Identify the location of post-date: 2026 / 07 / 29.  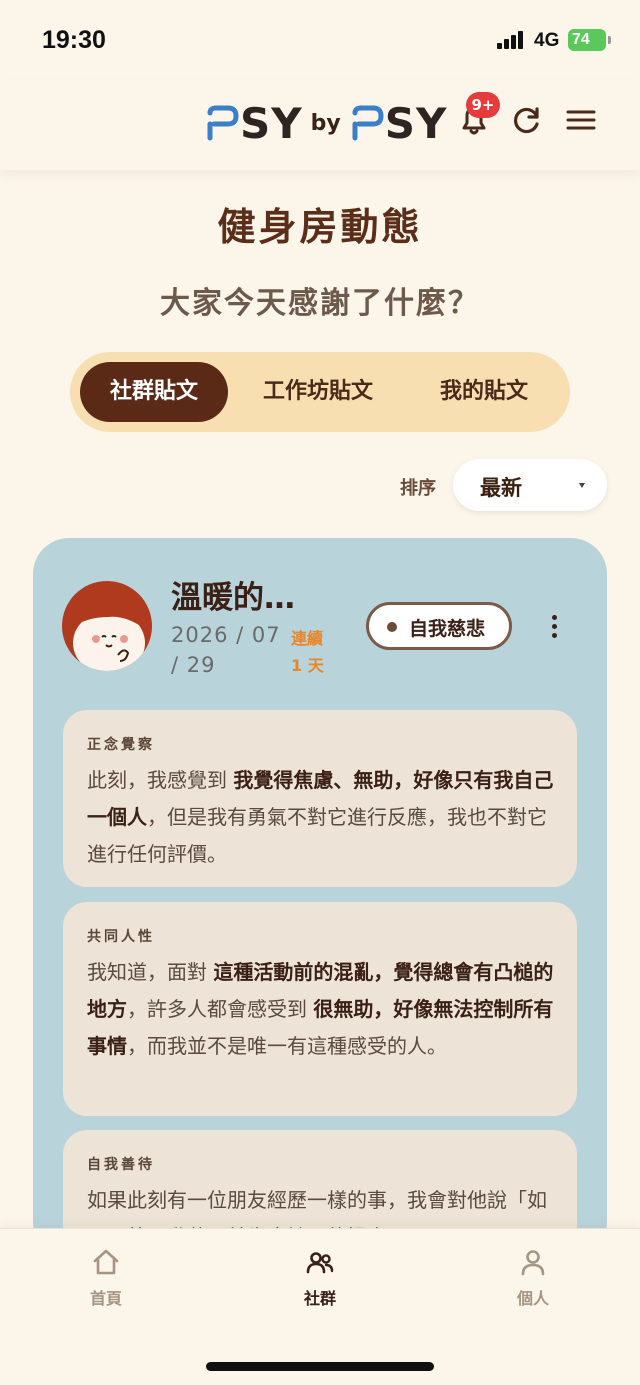
(226, 650).